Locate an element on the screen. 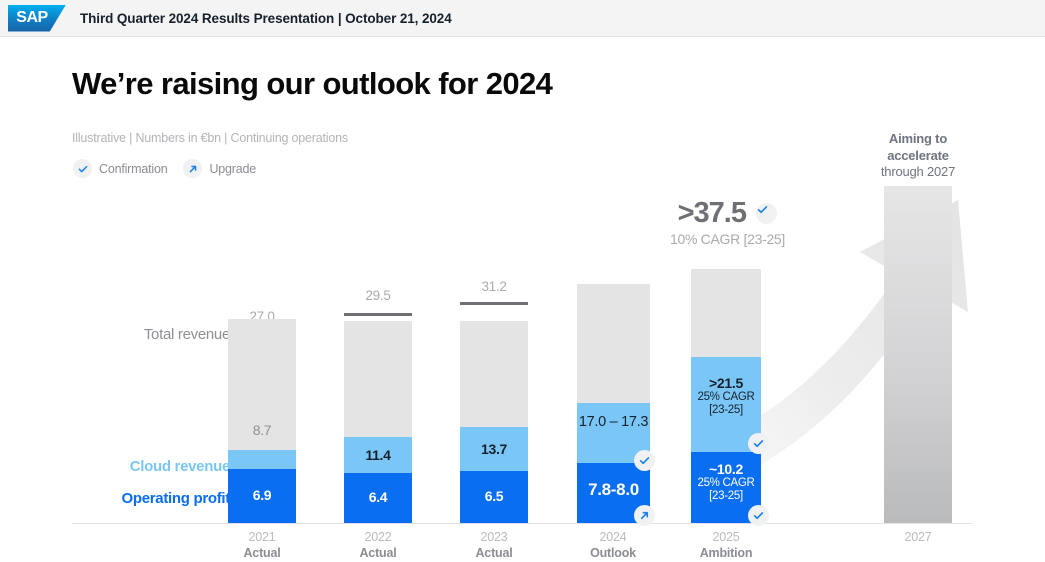 The image size is (1045, 562). bar-segment-profit-2022: 6.4 is located at coordinates (378, 498).